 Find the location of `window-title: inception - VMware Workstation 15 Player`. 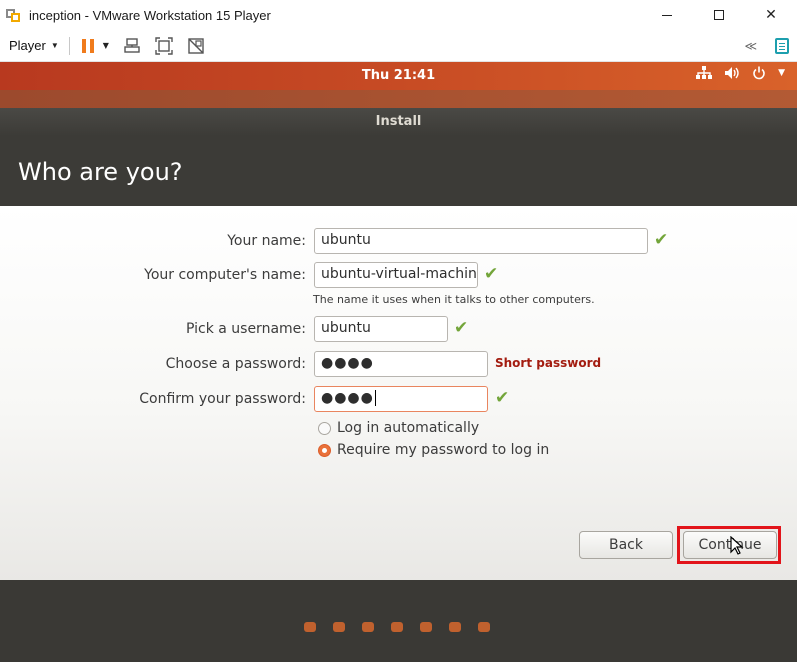

window-title: inception - VMware Workstation 15 Player is located at coordinates (150, 15).